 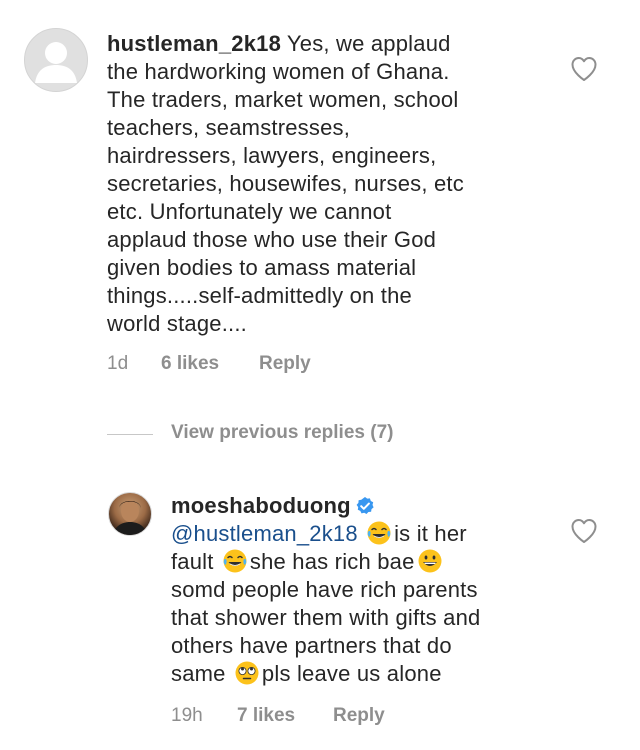 What do you see at coordinates (261, 505) in the screenshot?
I see `comment-username: moeshaboduong` at bounding box center [261, 505].